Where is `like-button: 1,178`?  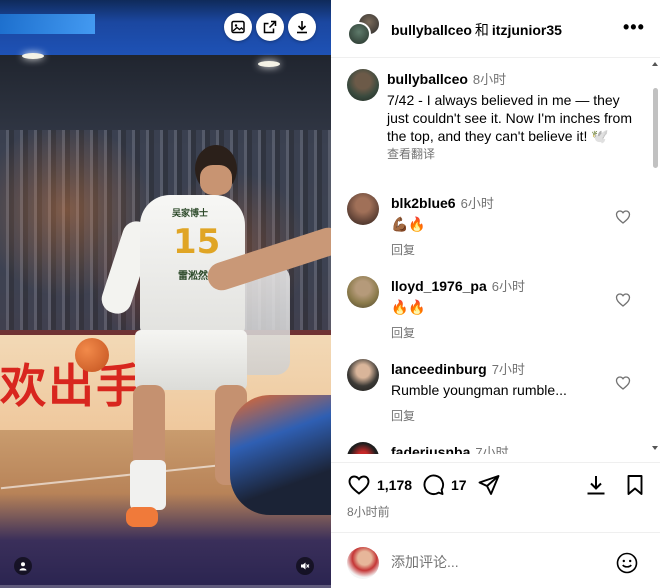 like-button: 1,178 is located at coordinates (379, 485).